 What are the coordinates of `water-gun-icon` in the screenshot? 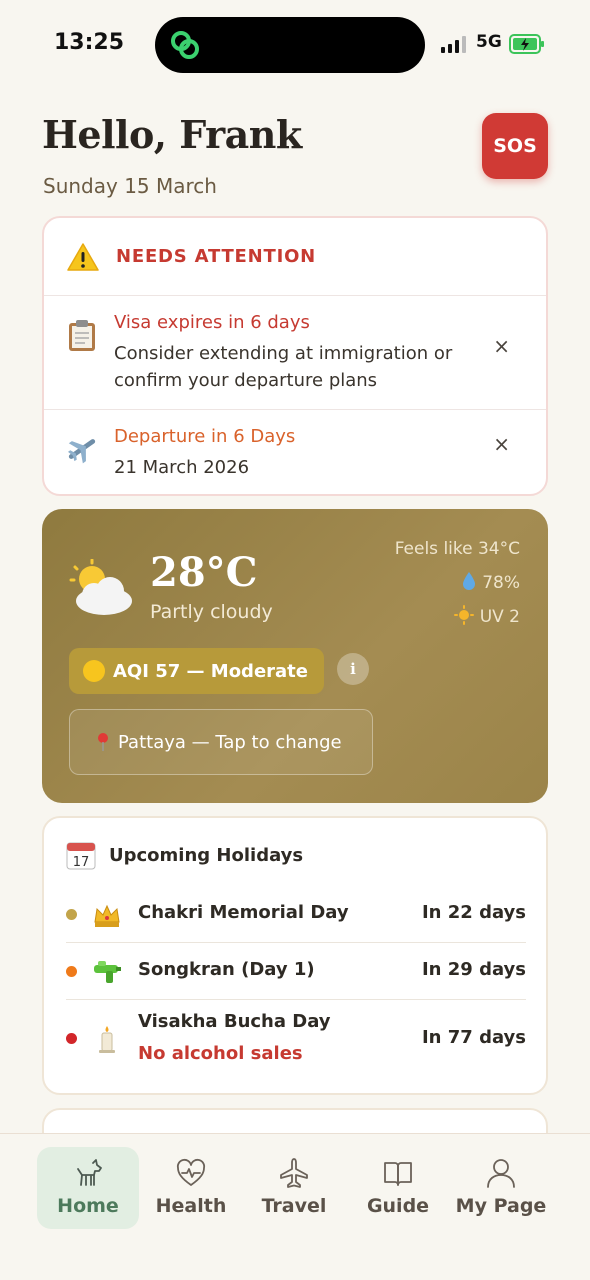 It's located at (107, 972).